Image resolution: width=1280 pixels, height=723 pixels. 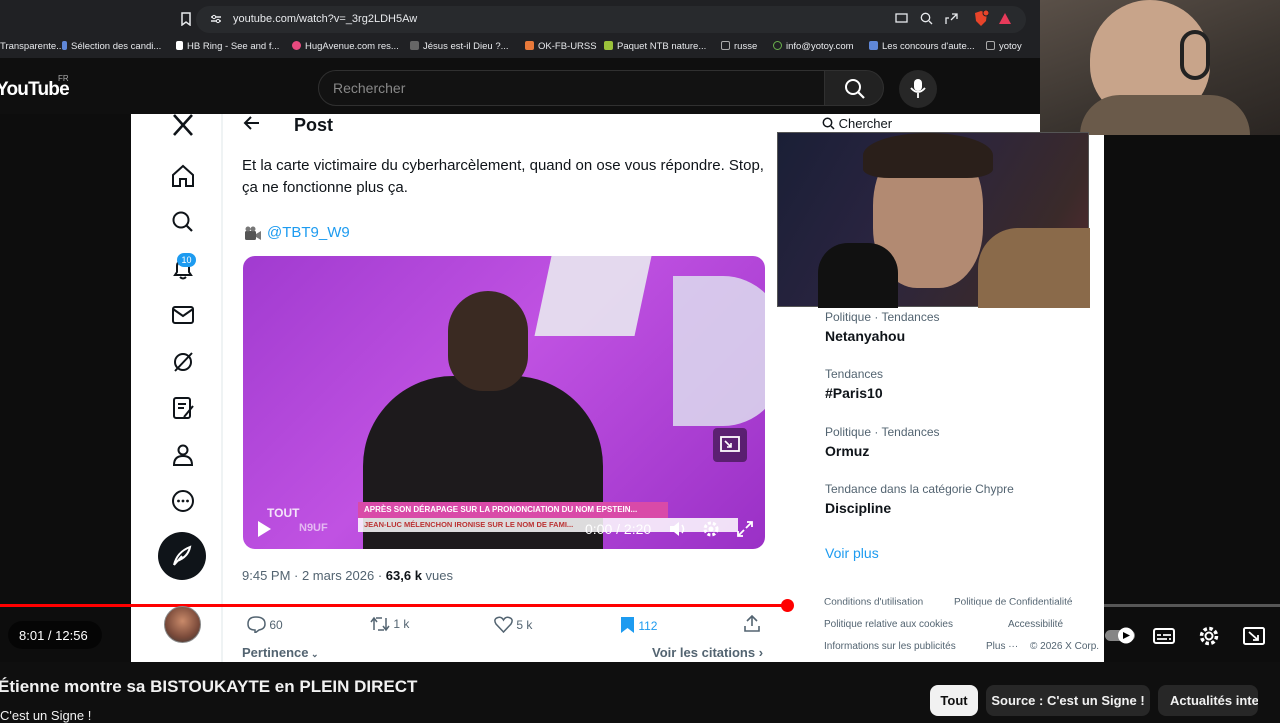 I want to click on chevron-down-icon: ⌄, so click(x=313, y=654).